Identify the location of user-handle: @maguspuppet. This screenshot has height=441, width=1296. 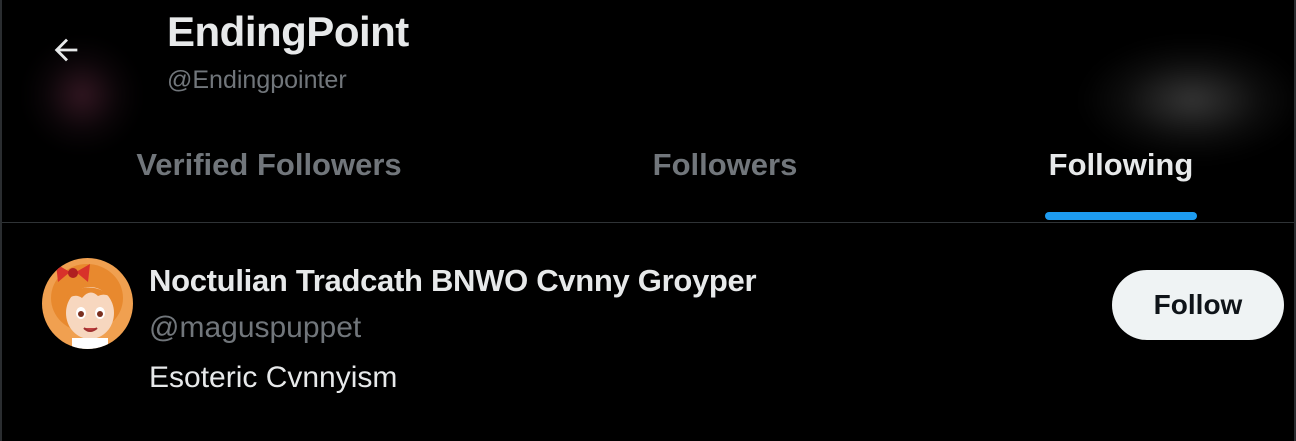
(255, 327).